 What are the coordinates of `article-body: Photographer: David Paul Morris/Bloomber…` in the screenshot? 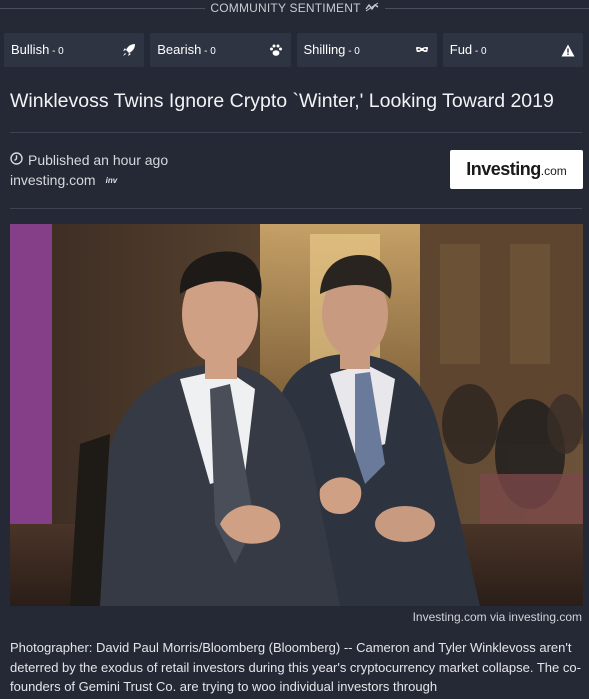 It's located at (295, 667).